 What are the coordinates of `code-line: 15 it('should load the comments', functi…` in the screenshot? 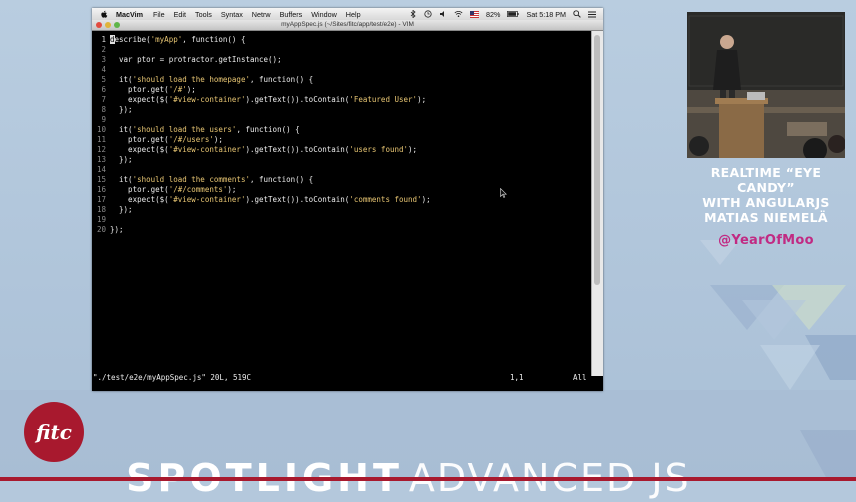 It's located at (202, 180).